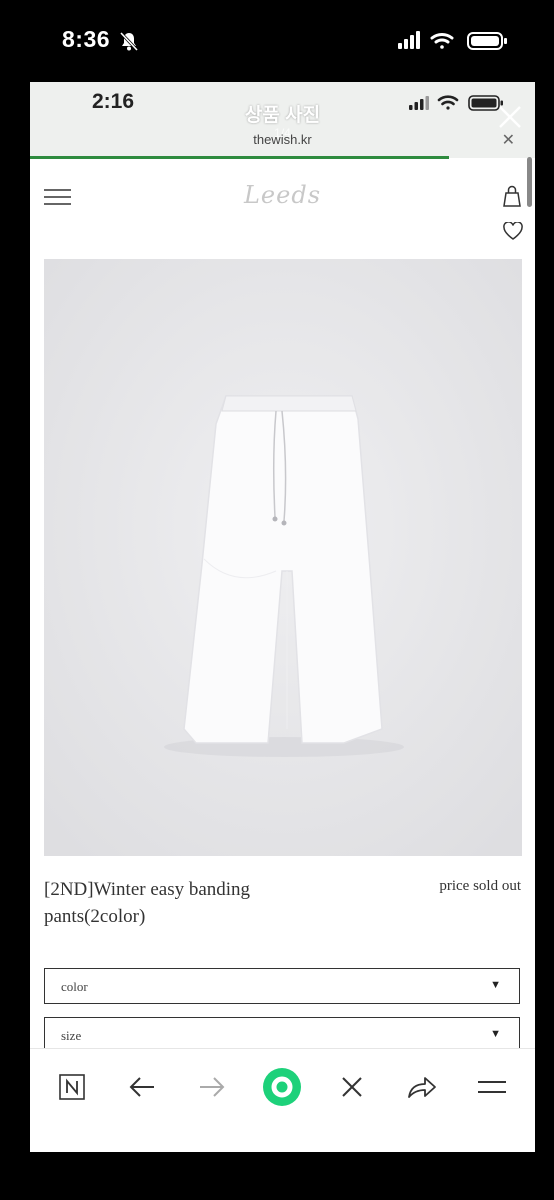 Image resolution: width=554 pixels, height=1200 pixels. I want to click on shopping-bag-icon, so click(512, 198).